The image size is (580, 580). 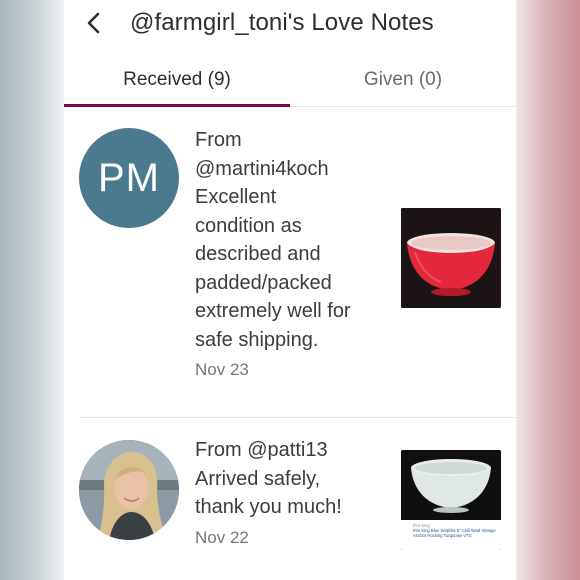 I want to click on message-line: Excellent, so click(x=236, y=197).